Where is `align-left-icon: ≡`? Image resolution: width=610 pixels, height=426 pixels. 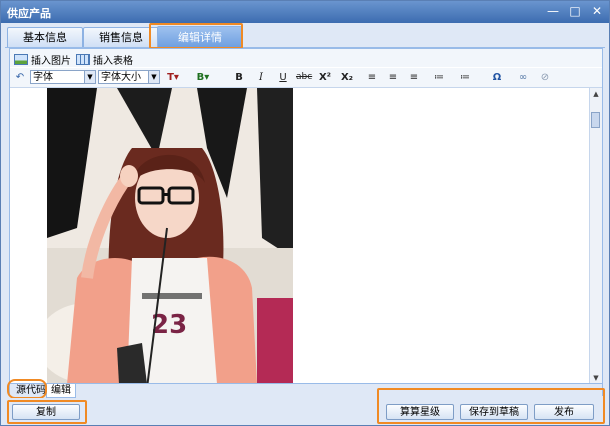
align-left-icon: ≡ is located at coordinates (372, 77).